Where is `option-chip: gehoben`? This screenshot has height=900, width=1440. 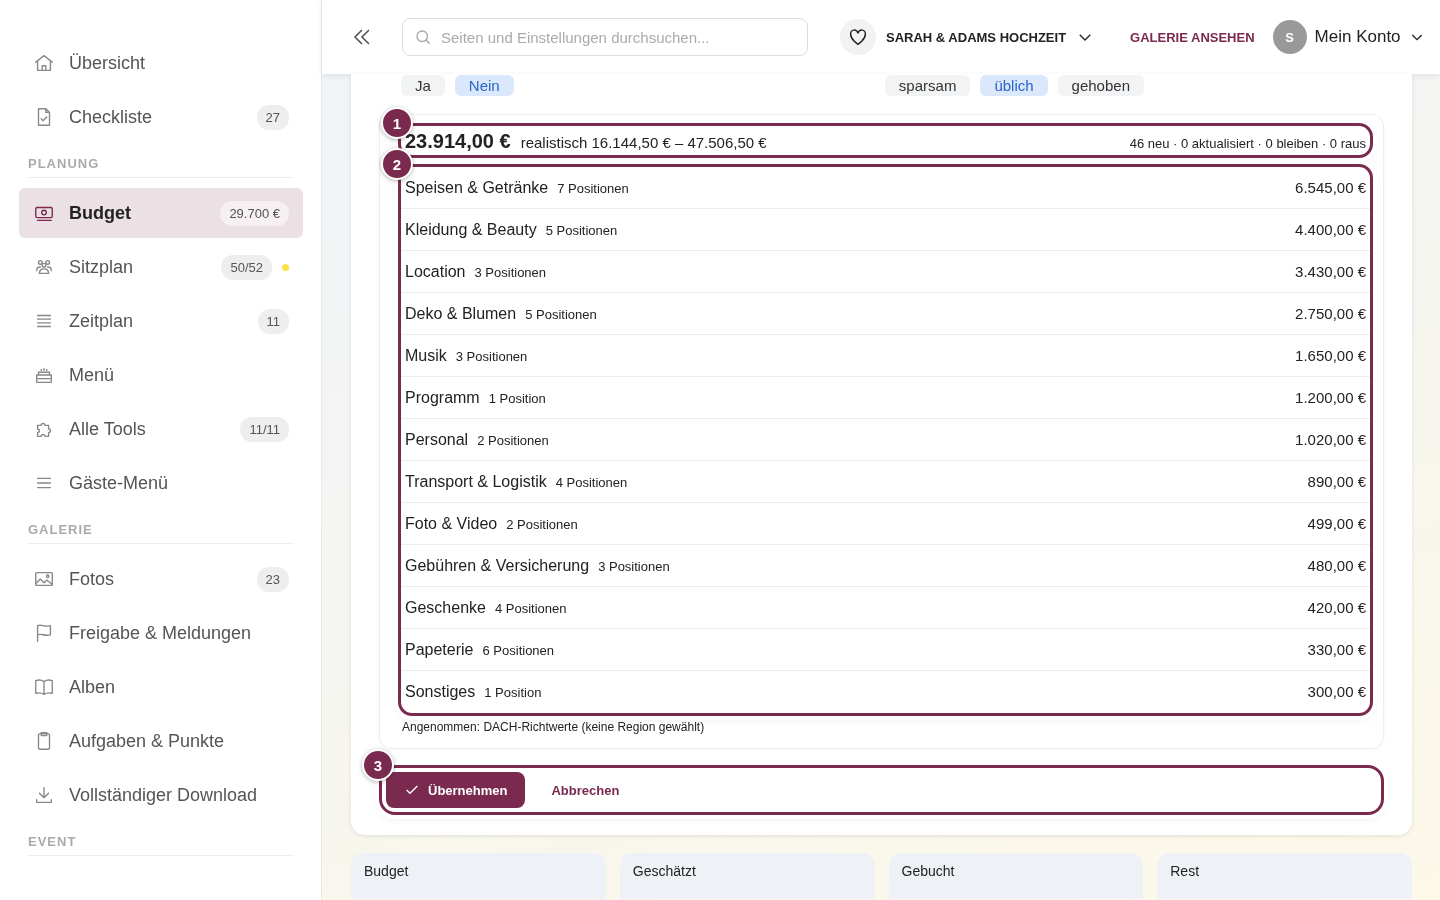 option-chip: gehoben is located at coordinates (1100, 85).